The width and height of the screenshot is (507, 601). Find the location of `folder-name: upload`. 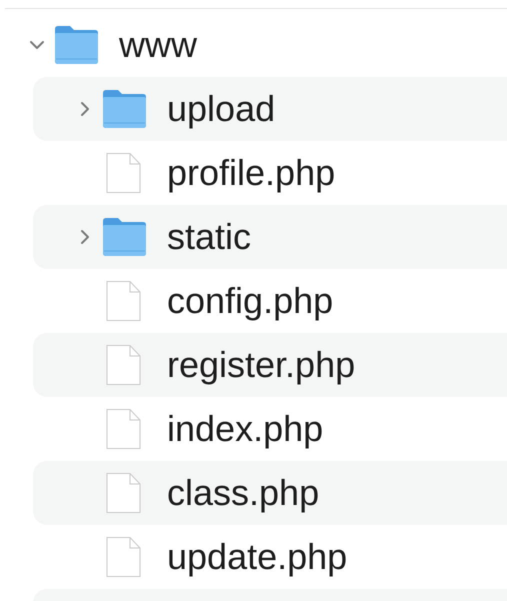

folder-name: upload is located at coordinates (221, 109).